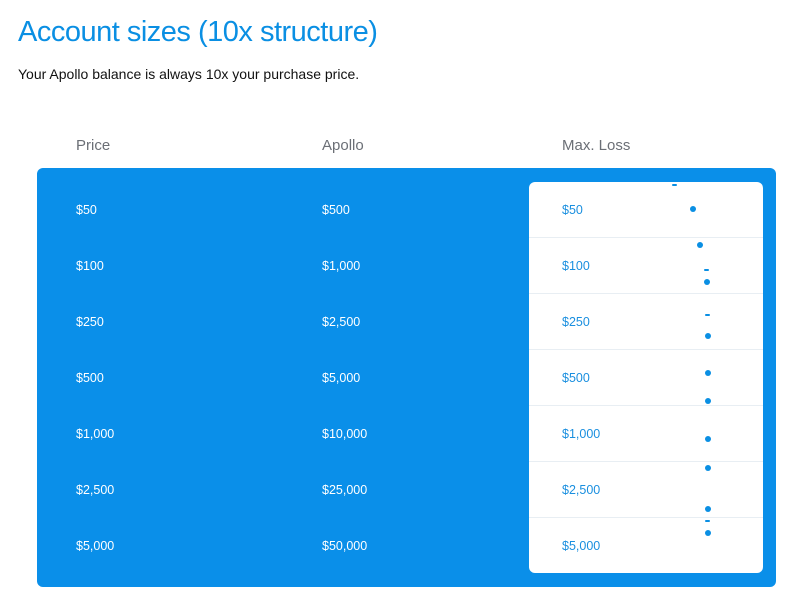  I want to click on cell-apollo: $1,000, so click(341, 266).